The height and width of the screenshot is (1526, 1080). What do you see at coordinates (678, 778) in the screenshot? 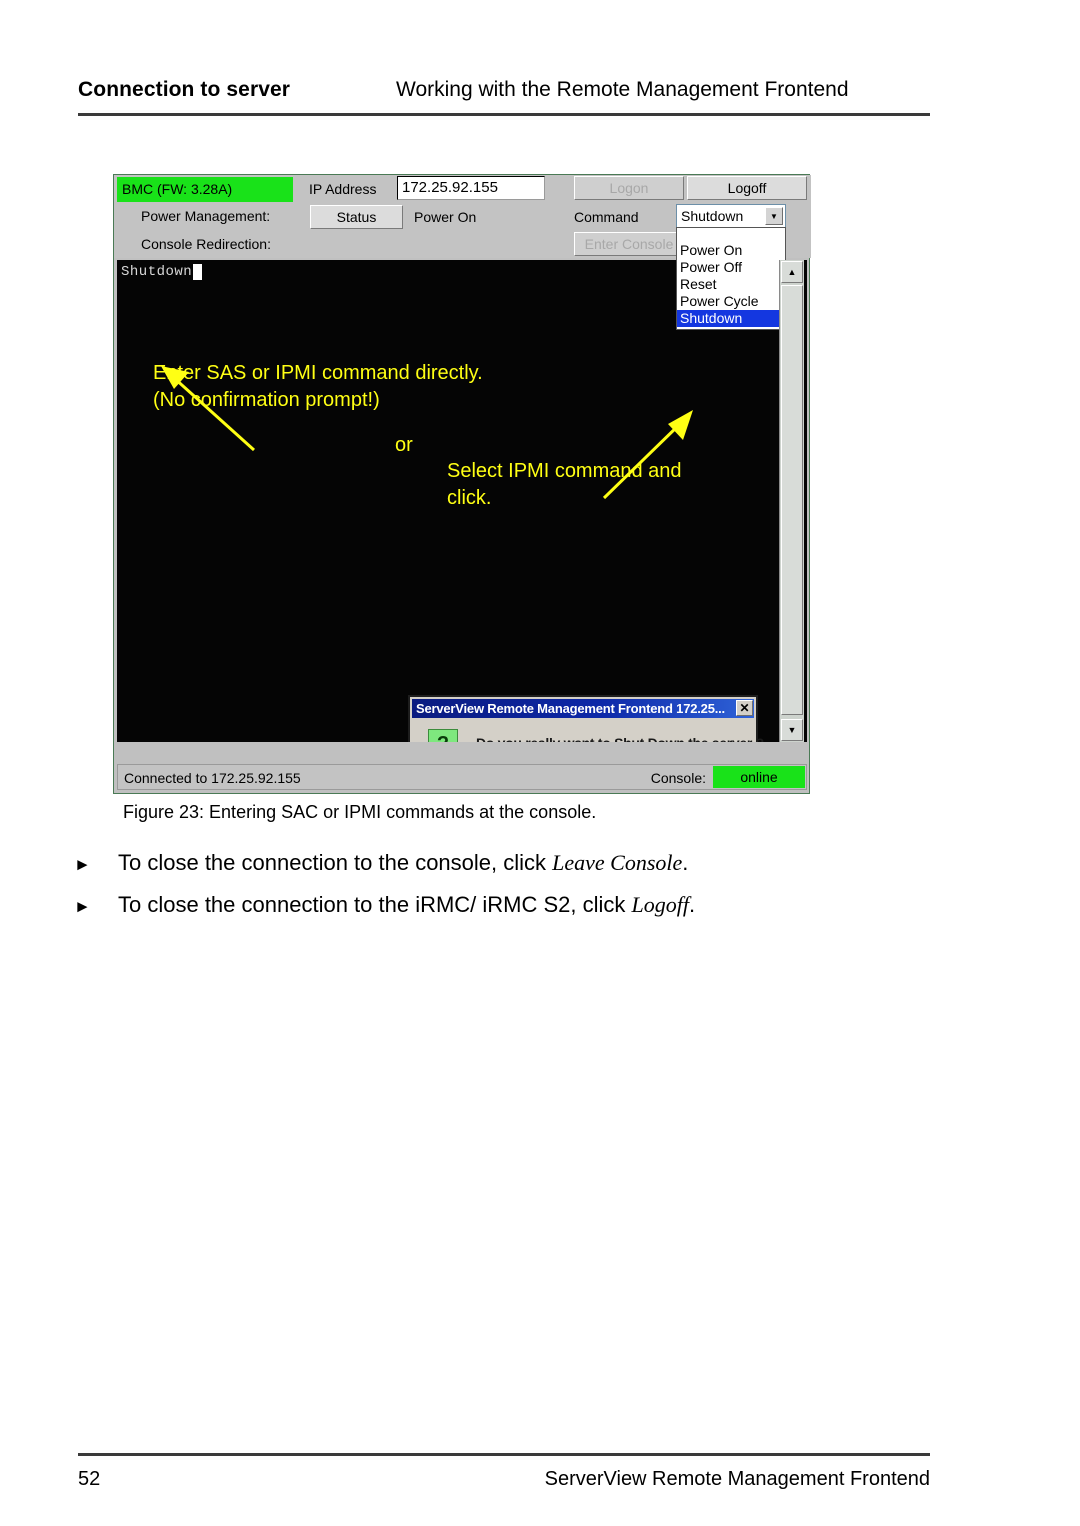
I see `console-status-label: Console:` at bounding box center [678, 778].